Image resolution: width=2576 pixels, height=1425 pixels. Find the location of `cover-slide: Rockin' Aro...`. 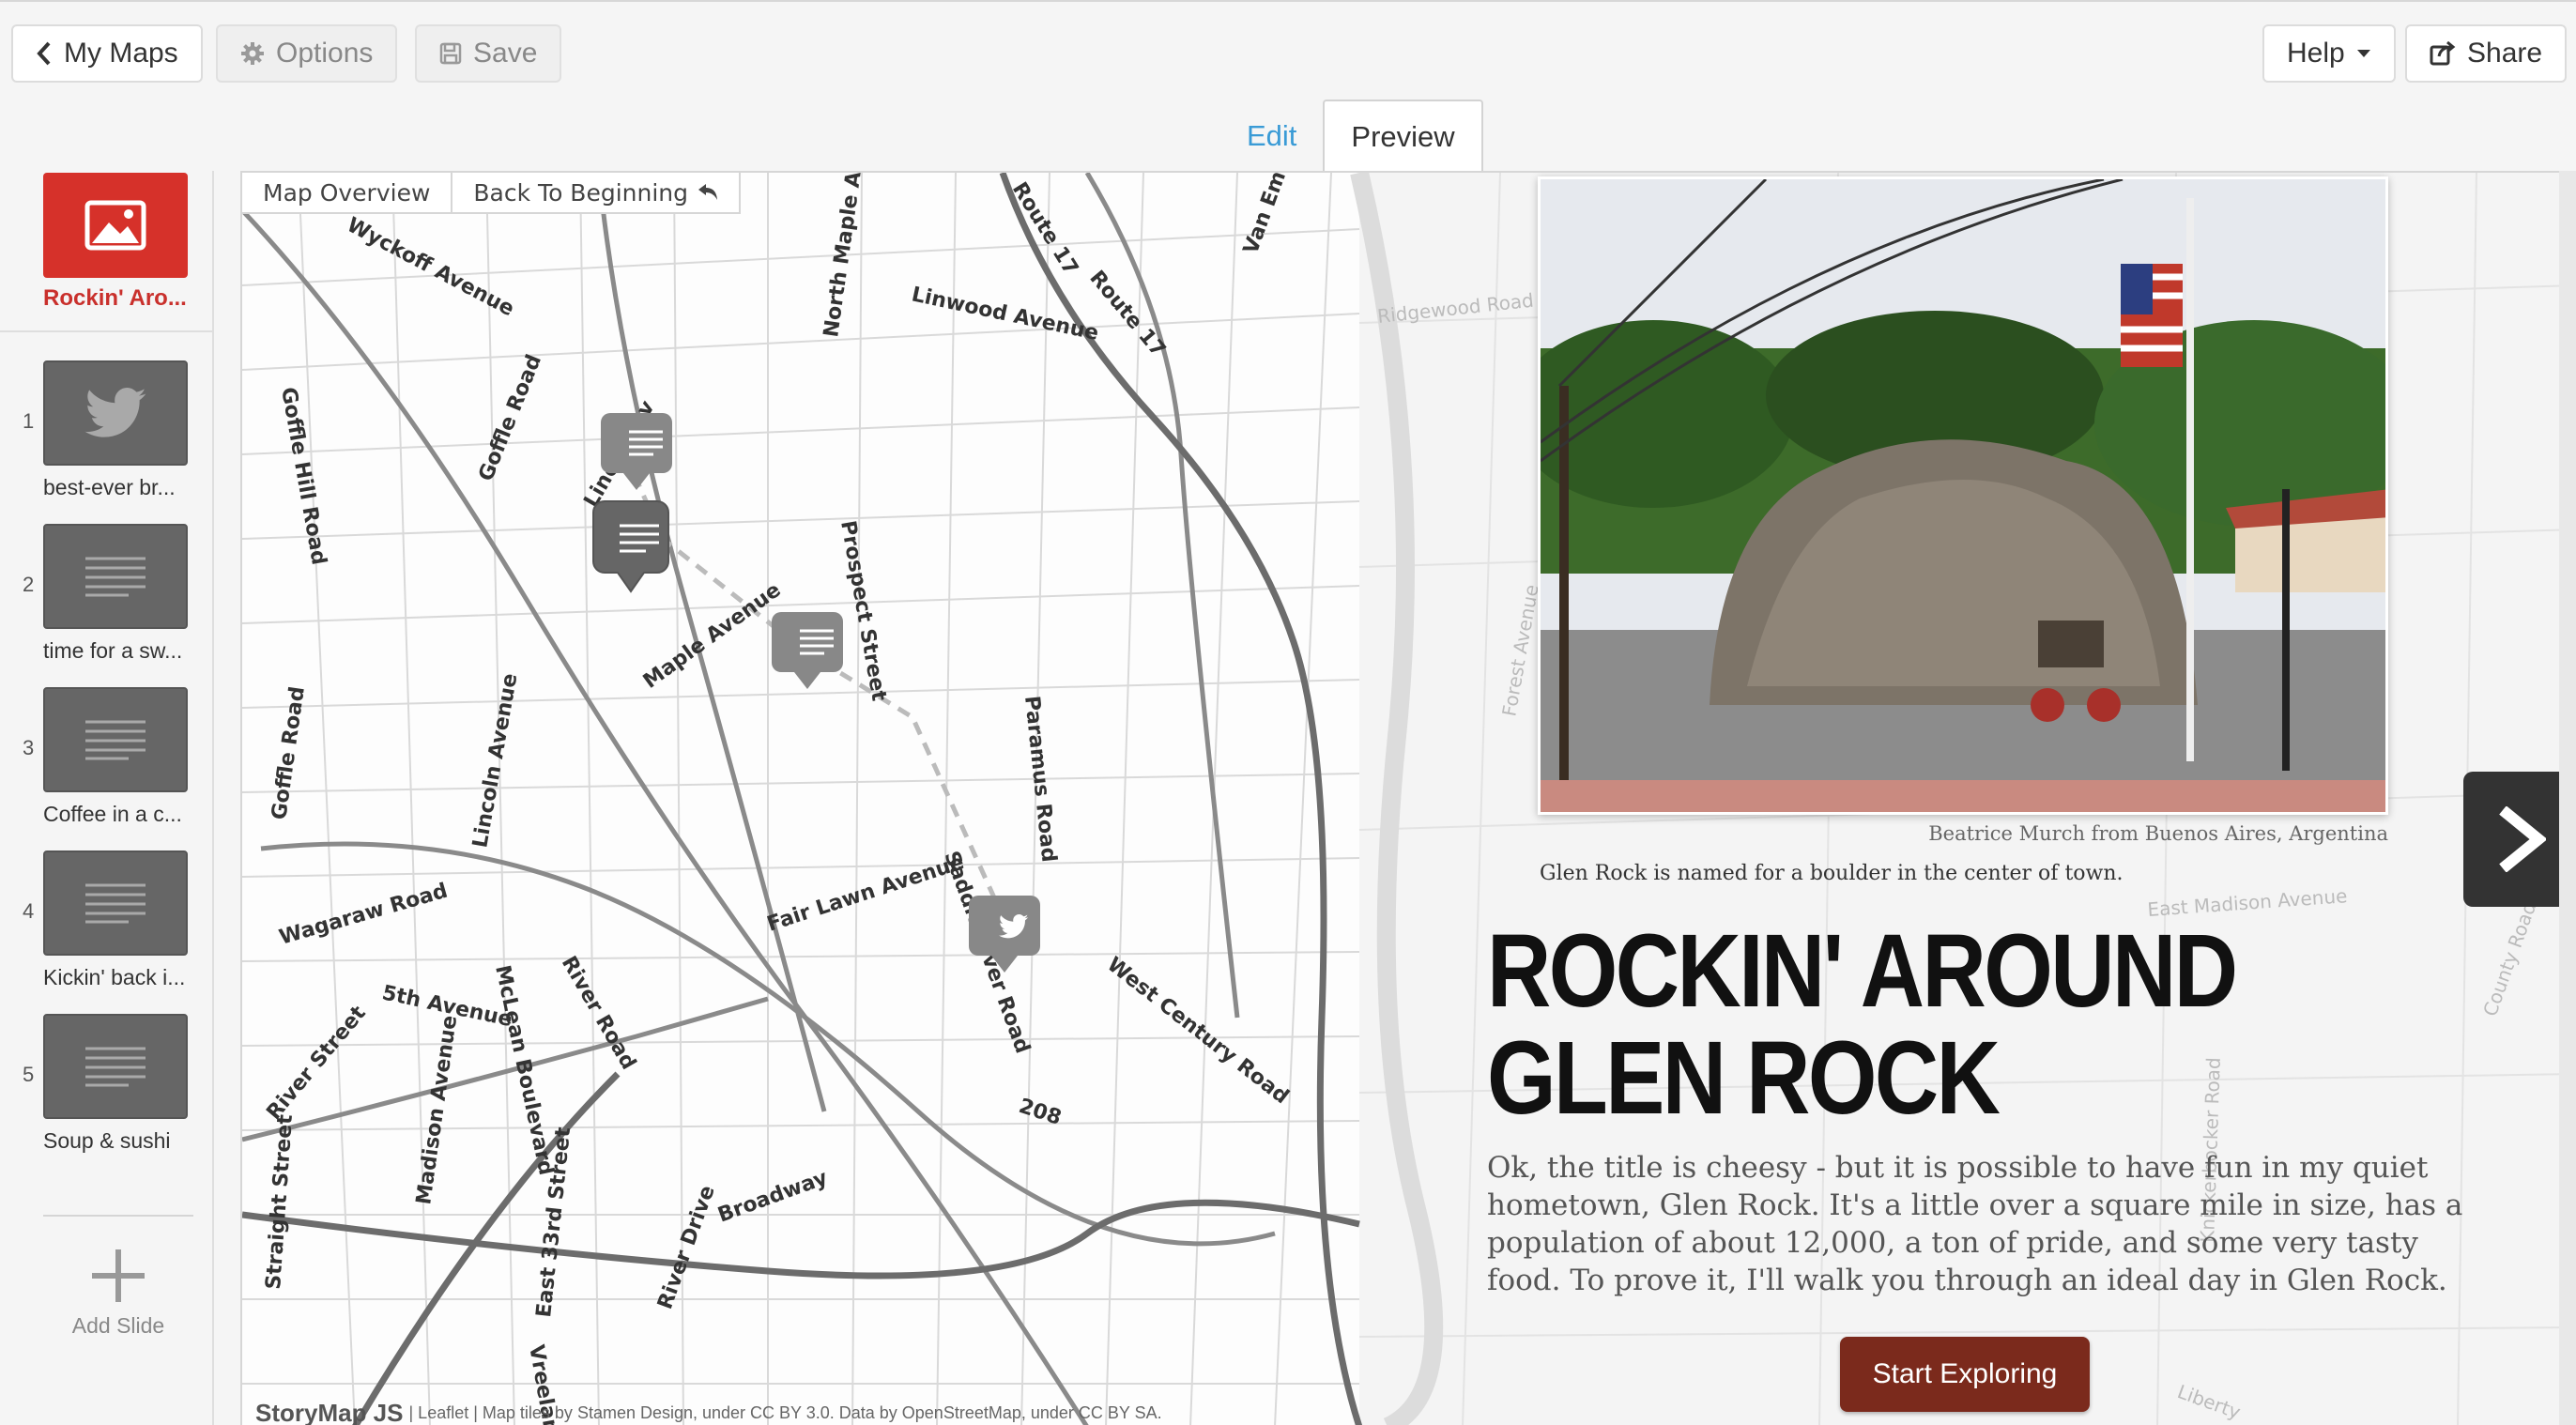

cover-slide: Rockin' Aro... is located at coordinates (106, 252).